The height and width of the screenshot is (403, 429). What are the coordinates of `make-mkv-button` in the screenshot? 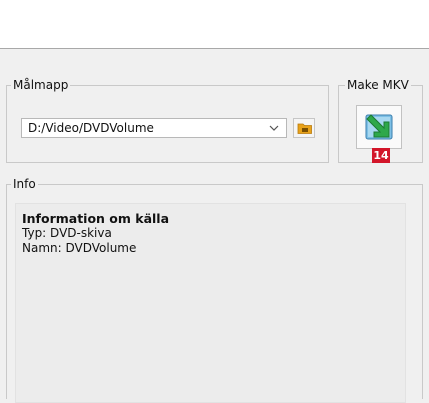 It's located at (379, 127).